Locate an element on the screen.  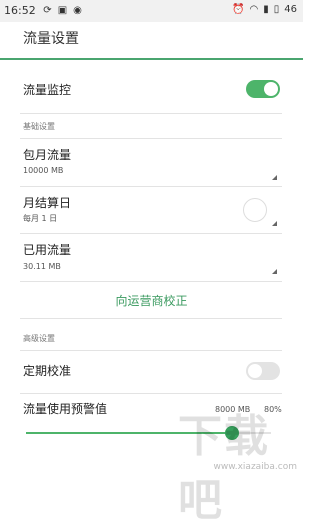
billing-day-row: 月结算日 每月 1 日 is located at coordinates (151, 211).